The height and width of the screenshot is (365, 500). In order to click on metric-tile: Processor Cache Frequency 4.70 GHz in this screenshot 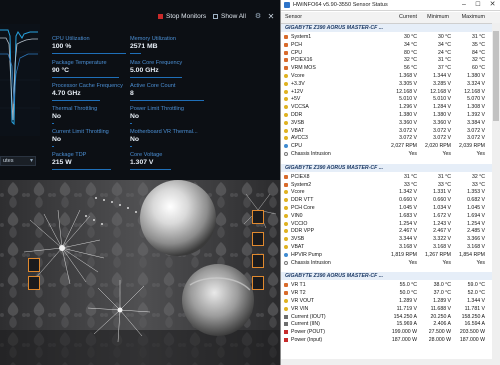, I will do `click(89, 93)`.